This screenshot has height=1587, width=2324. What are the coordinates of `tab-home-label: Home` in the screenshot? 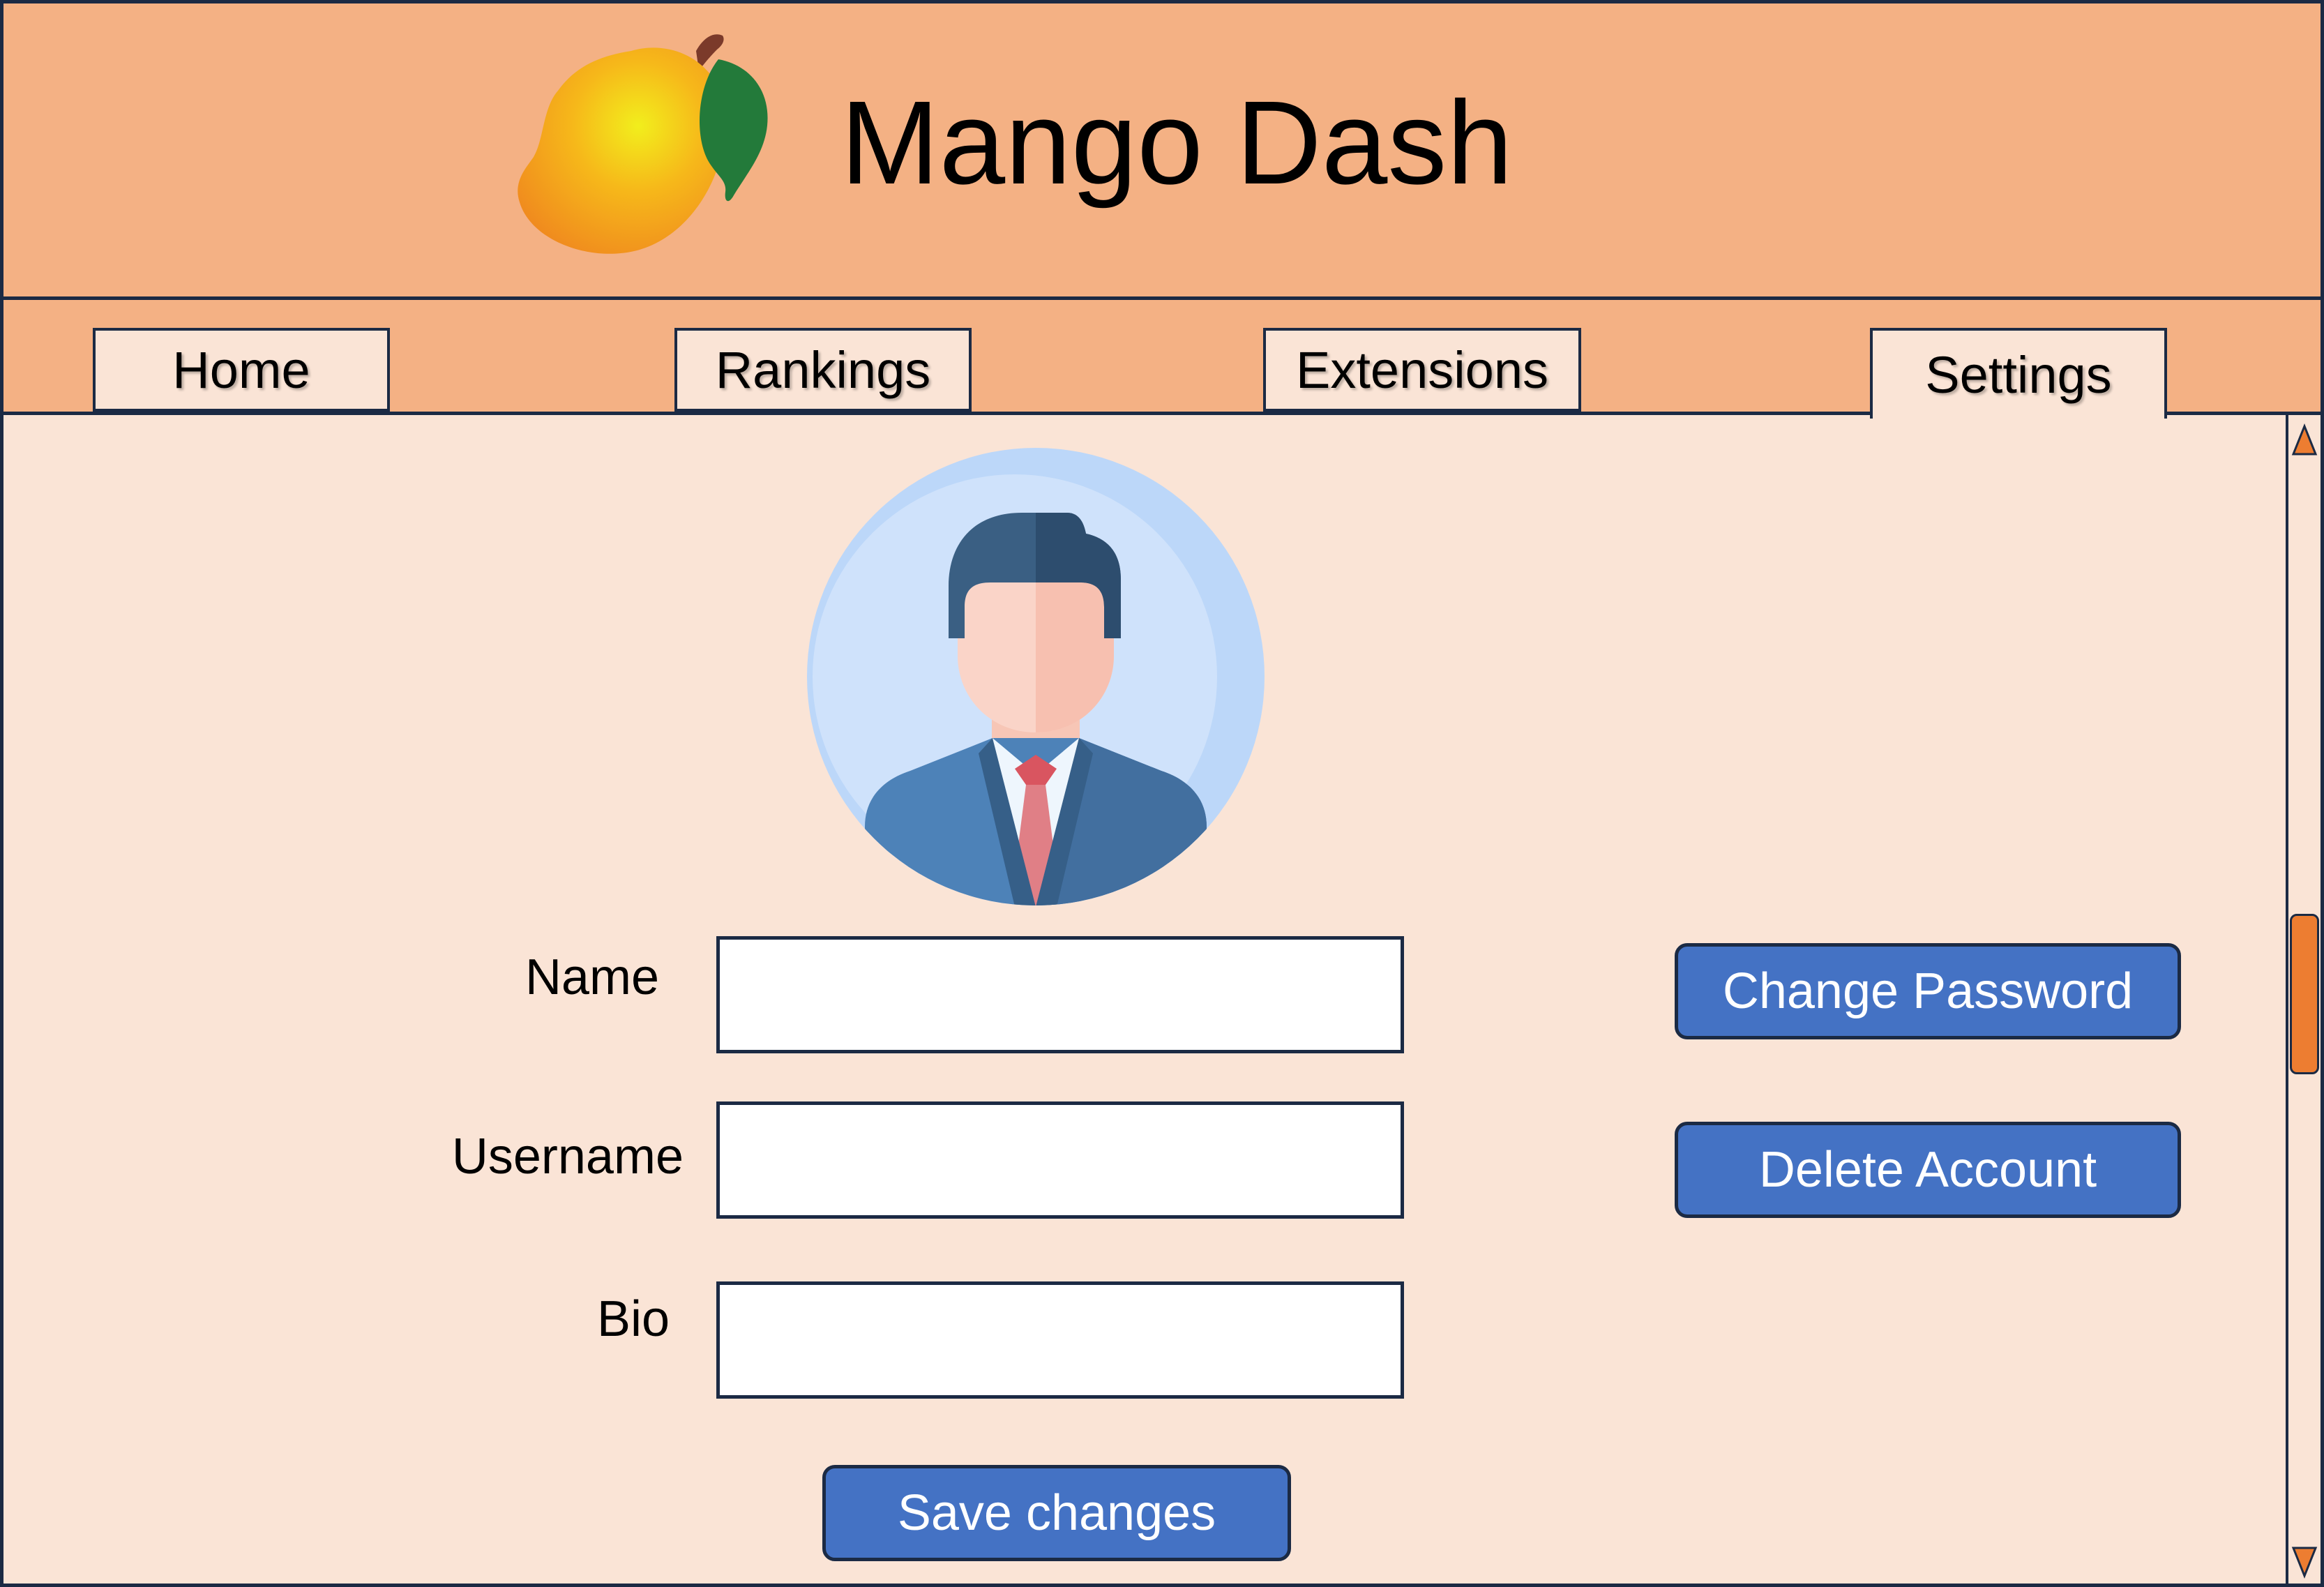 It's located at (241, 369).